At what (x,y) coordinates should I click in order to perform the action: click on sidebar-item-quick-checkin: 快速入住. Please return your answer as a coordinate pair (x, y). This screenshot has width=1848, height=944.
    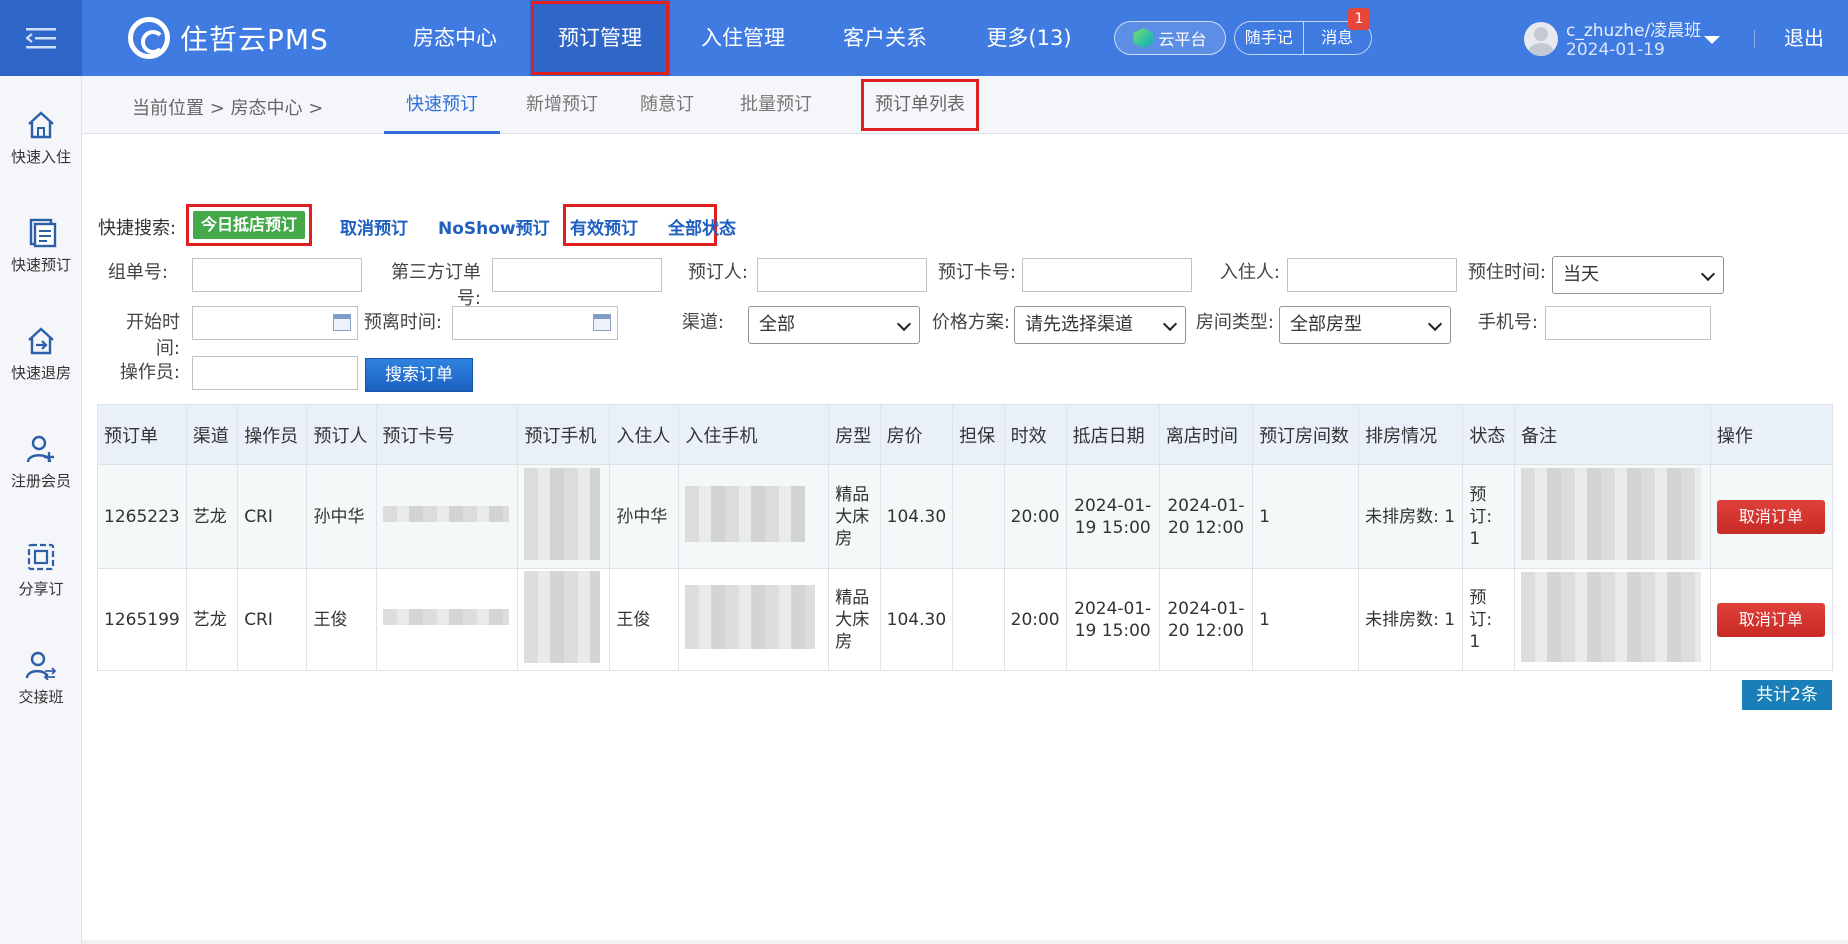
    Looking at the image, I should click on (41, 138).